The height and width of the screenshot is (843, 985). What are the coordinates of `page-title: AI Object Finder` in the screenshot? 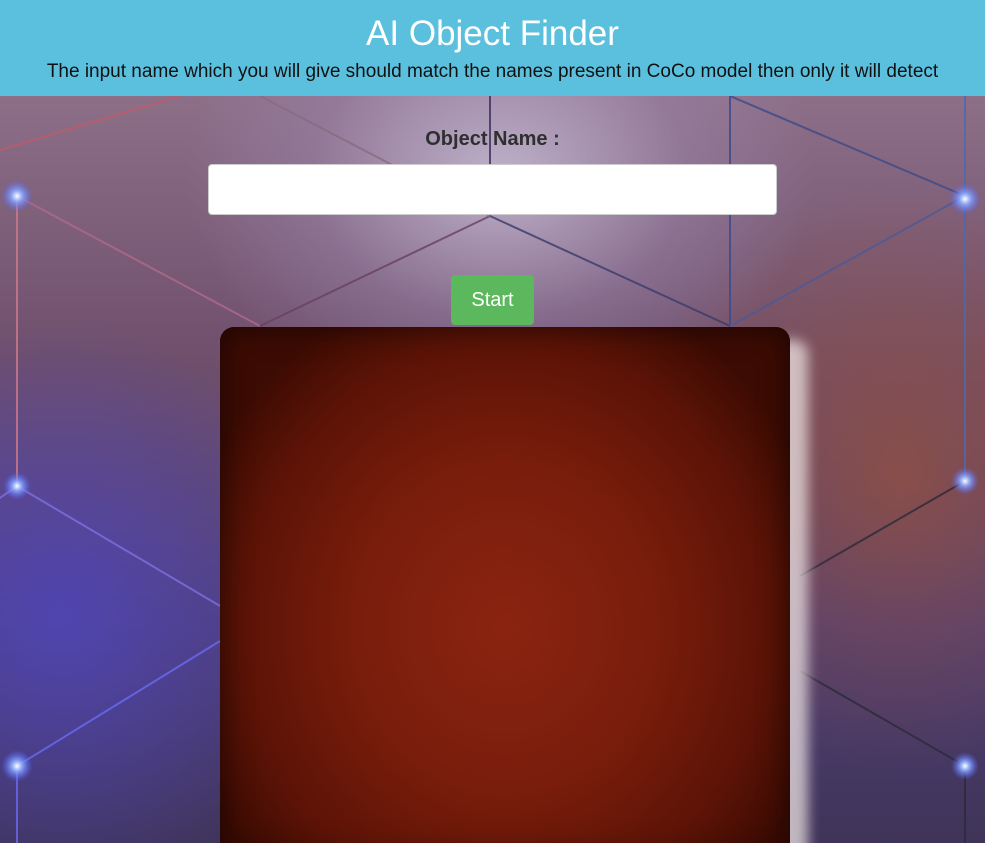 It's located at (492, 33).